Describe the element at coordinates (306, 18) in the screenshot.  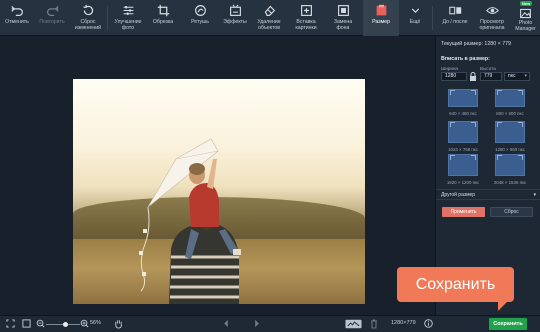
I see `insert-picture-button: Вставка картинки` at that location.